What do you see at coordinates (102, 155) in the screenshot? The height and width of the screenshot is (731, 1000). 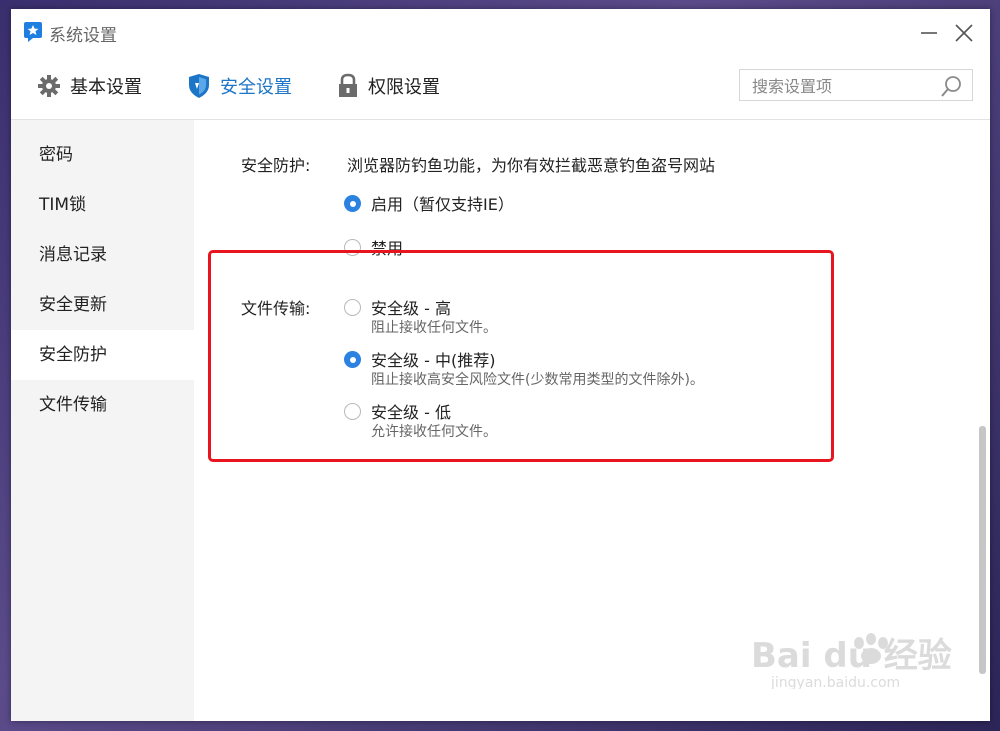 I see `sidebar-item-password: 密码` at bounding box center [102, 155].